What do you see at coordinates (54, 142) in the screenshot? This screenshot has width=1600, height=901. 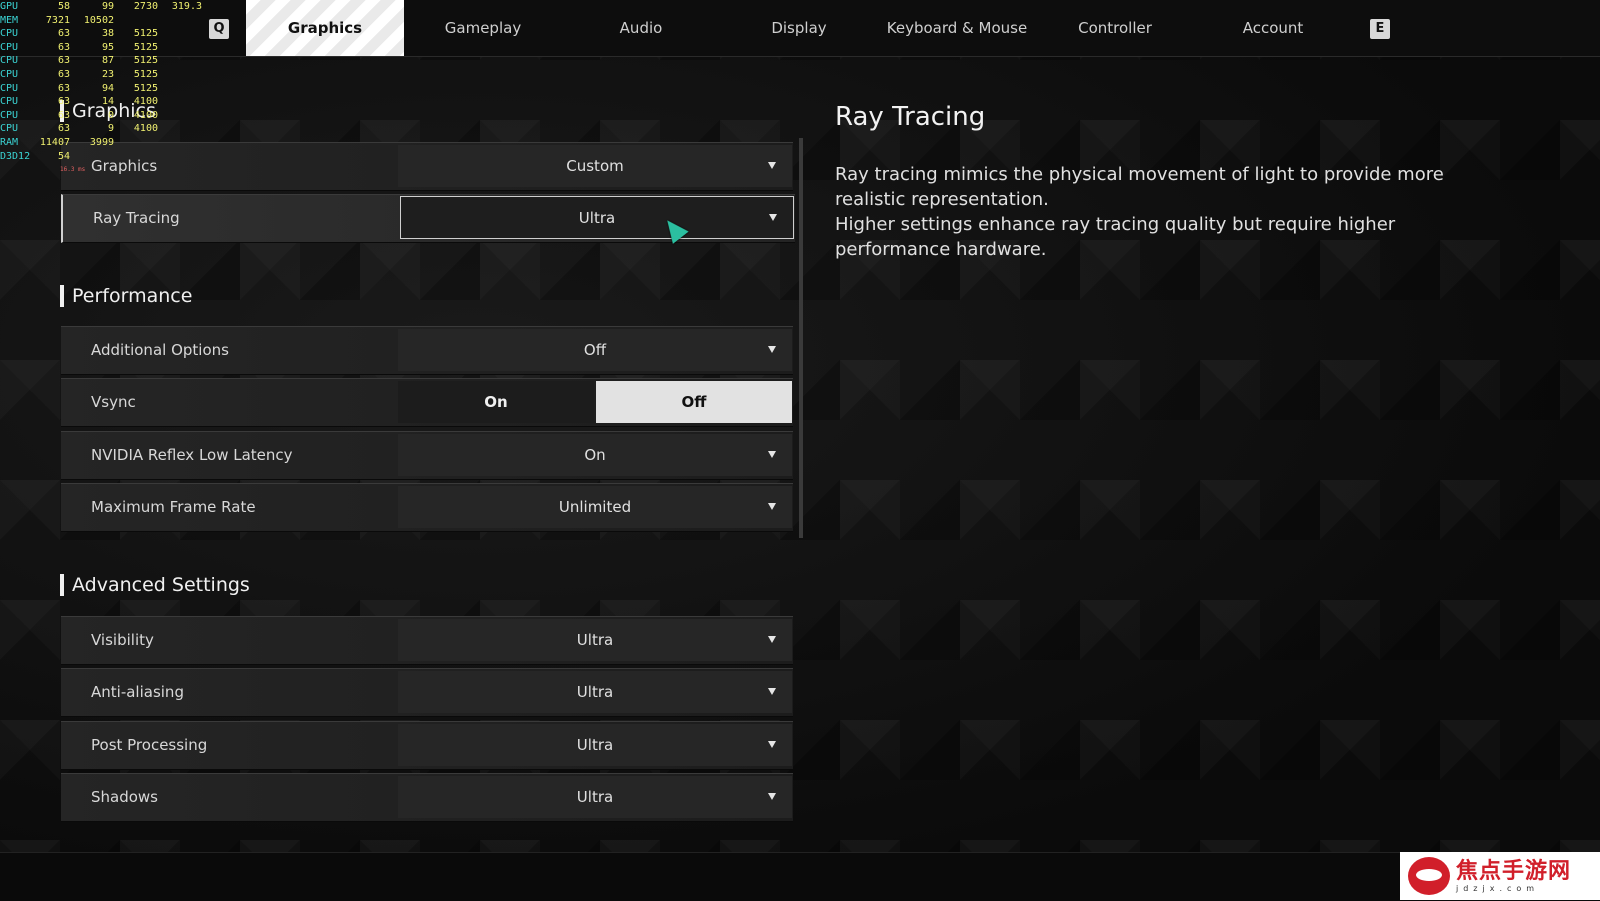 I see `overlay-a: 11407` at bounding box center [54, 142].